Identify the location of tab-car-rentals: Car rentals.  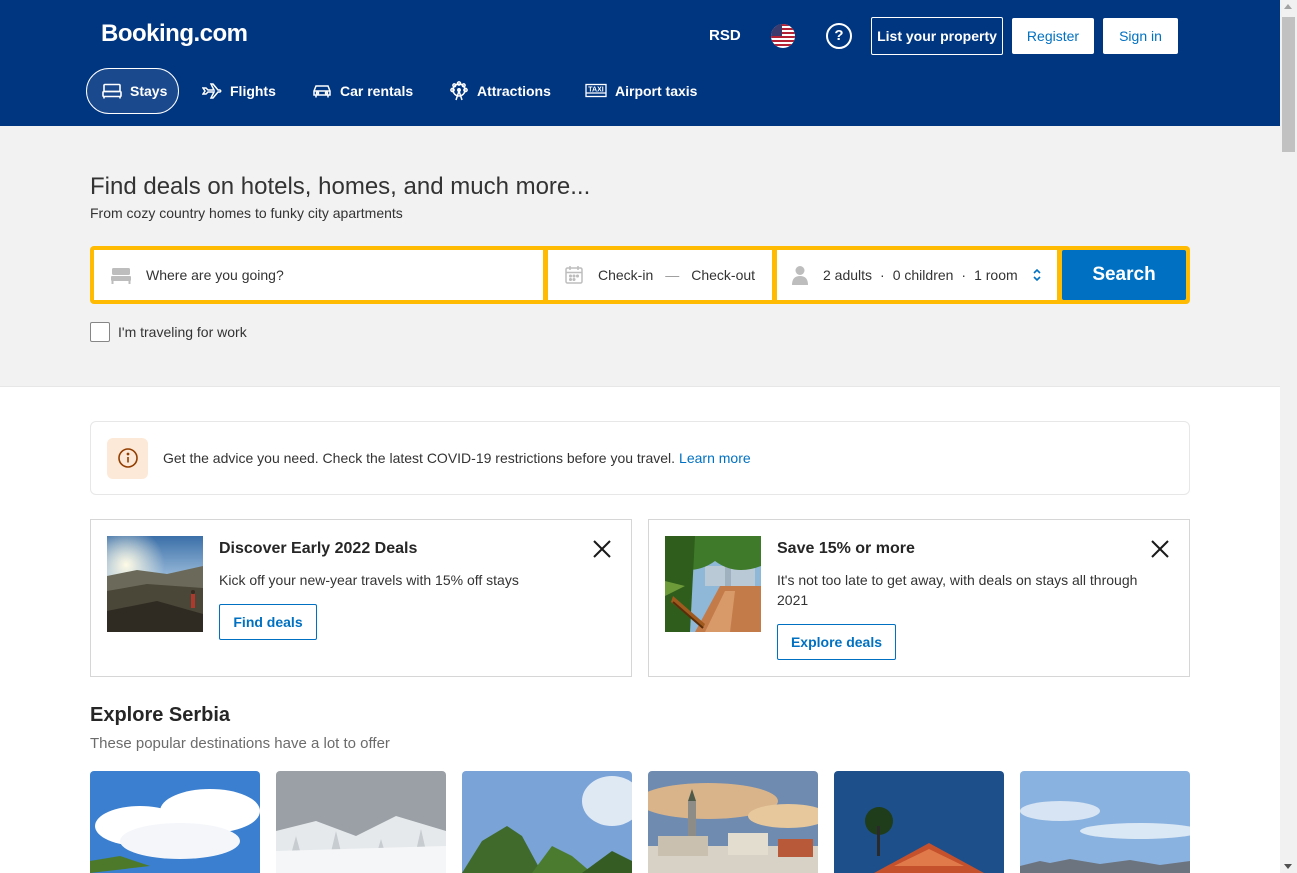
(362, 91).